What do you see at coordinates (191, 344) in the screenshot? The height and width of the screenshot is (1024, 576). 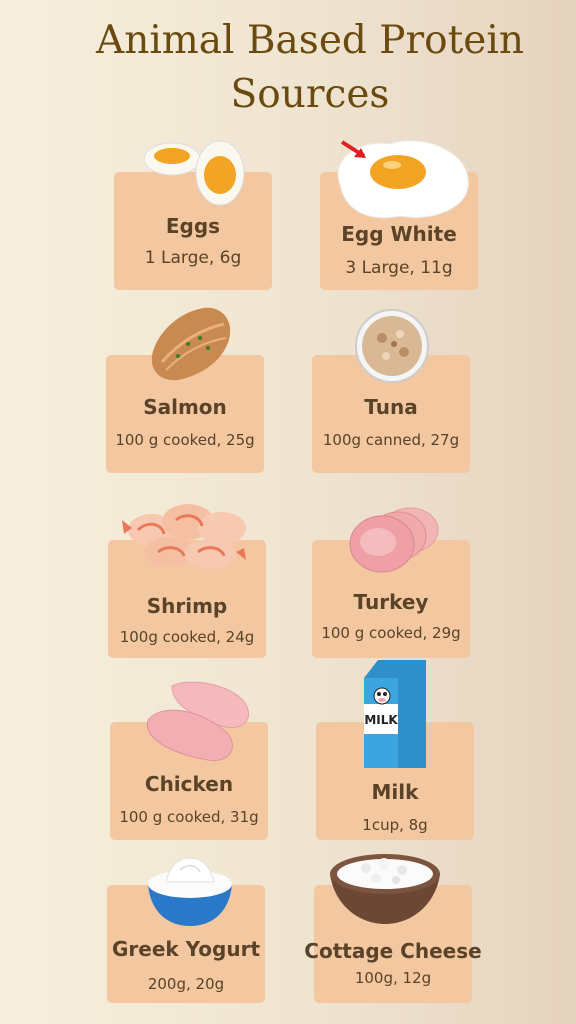 I see `salmon-fillet-icon` at bounding box center [191, 344].